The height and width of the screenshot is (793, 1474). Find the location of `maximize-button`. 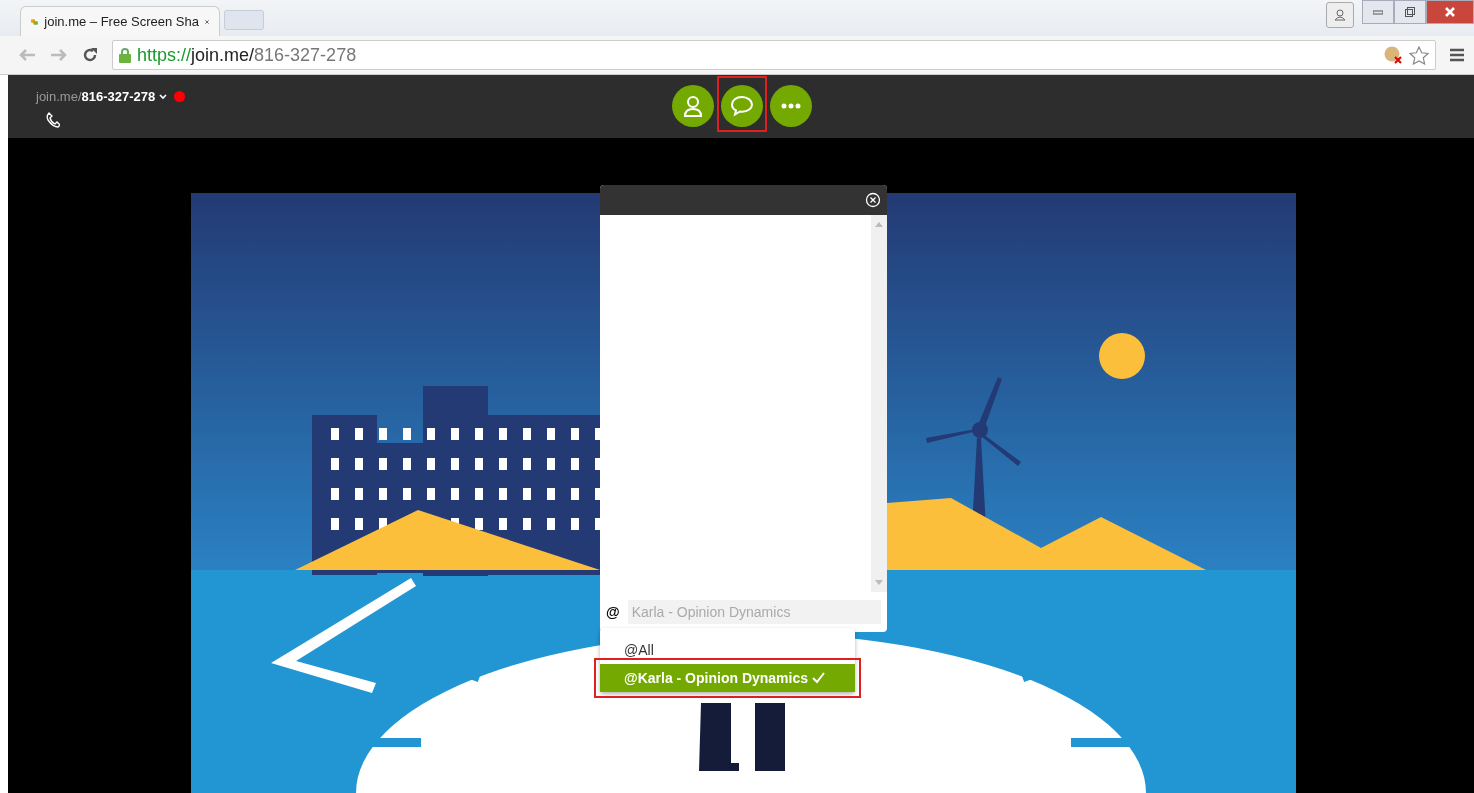

maximize-button is located at coordinates (1410, 12).